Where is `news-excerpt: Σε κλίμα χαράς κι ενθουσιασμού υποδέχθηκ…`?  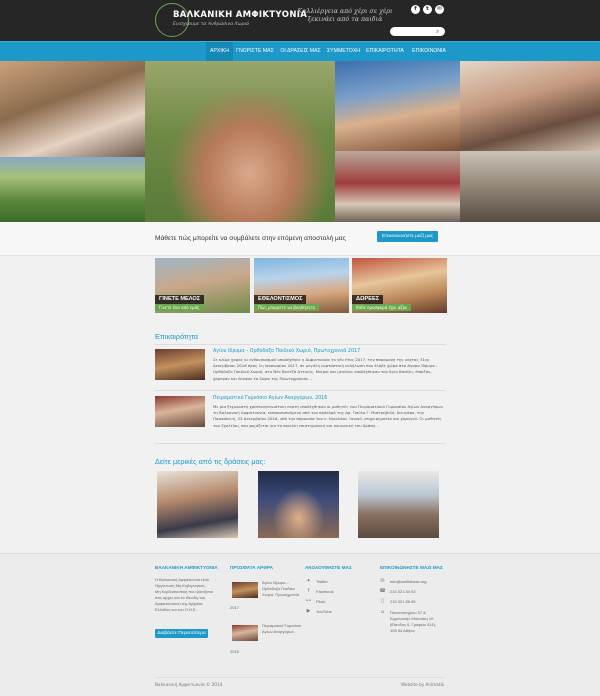 news-excerpt: Σε κλίμα χαράς κι ενθουσιασμού υποδέχθηκ… is located at coordinates (325, 369).